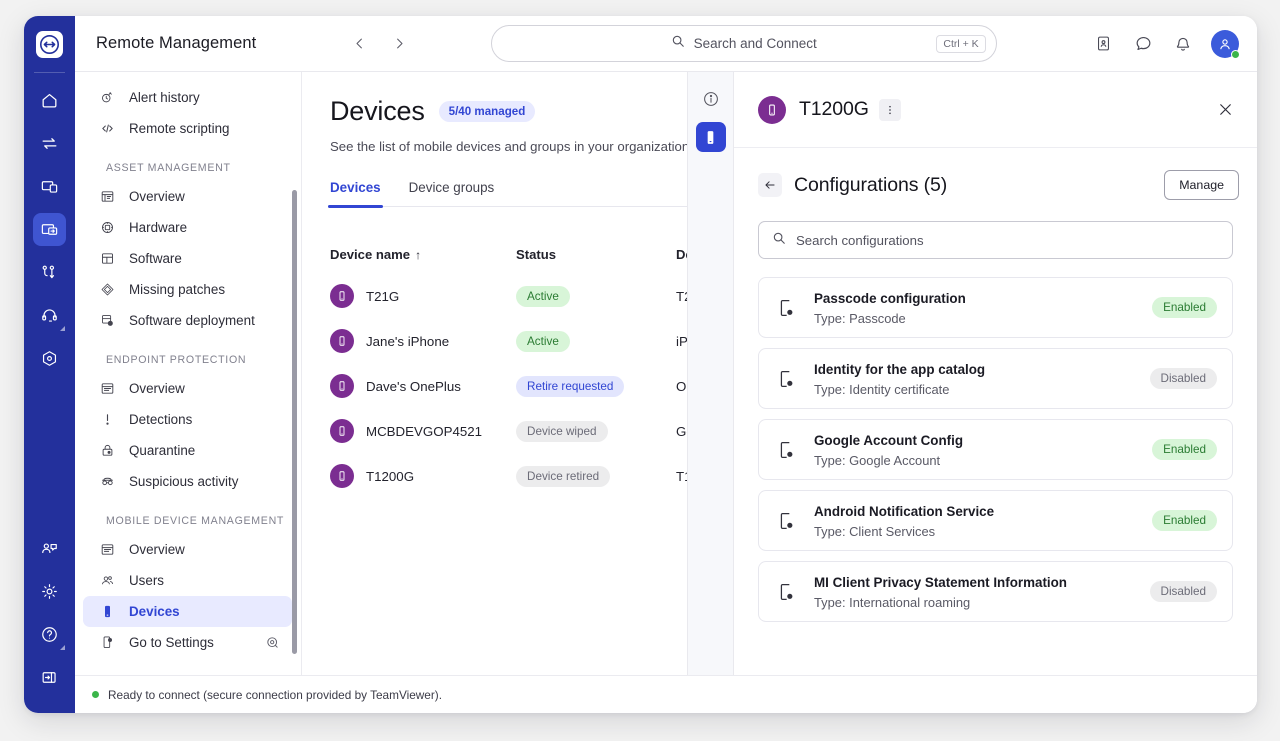 The width and height of the screenshot is (1280, 741). What do you see at coordinates (49, 44) in the screenshot?
I see `teamviewer-logo-icon` at bounding box center [49, 44].